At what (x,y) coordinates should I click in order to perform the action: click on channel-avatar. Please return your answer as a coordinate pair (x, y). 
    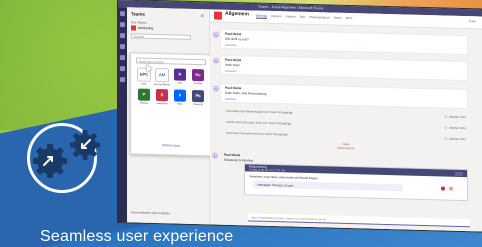
    Looking at the image, I should click on (218, 15).